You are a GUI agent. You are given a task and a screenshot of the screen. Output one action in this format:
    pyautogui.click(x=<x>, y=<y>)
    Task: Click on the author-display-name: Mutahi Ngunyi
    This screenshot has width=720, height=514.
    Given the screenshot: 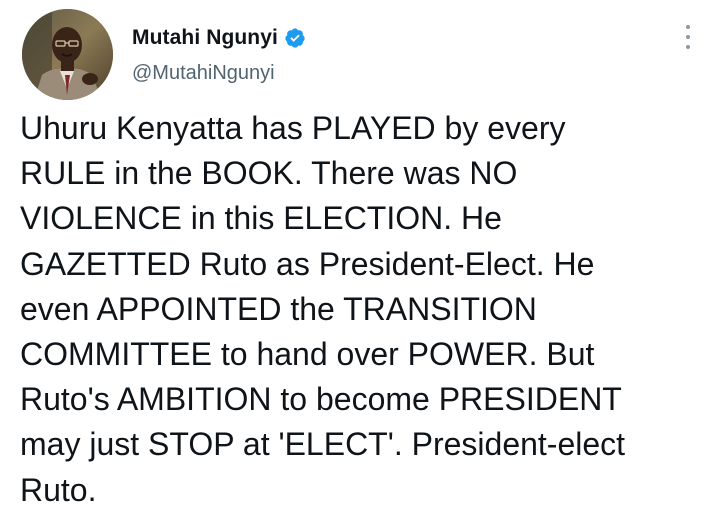 What is the action you would take?
    pyautogui.click(x=205, y=38)
    